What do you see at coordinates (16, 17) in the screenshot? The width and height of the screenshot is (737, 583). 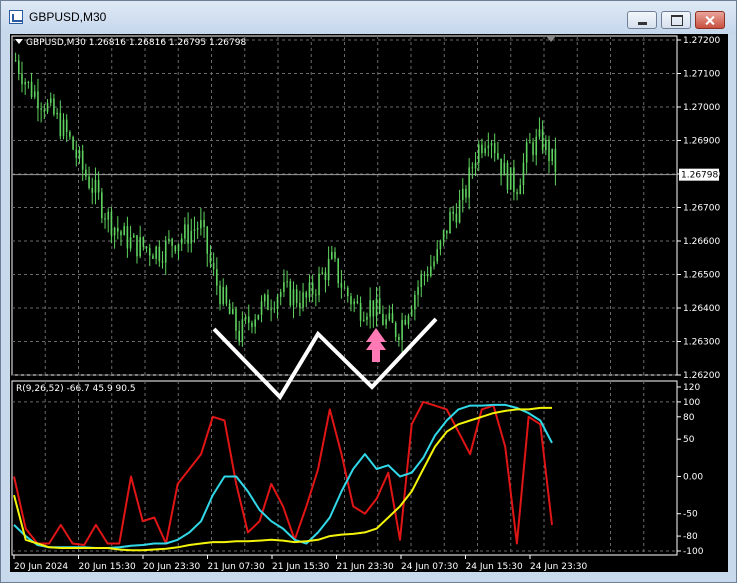 I see `chart-app-icon` at bounding box center [16, 17].